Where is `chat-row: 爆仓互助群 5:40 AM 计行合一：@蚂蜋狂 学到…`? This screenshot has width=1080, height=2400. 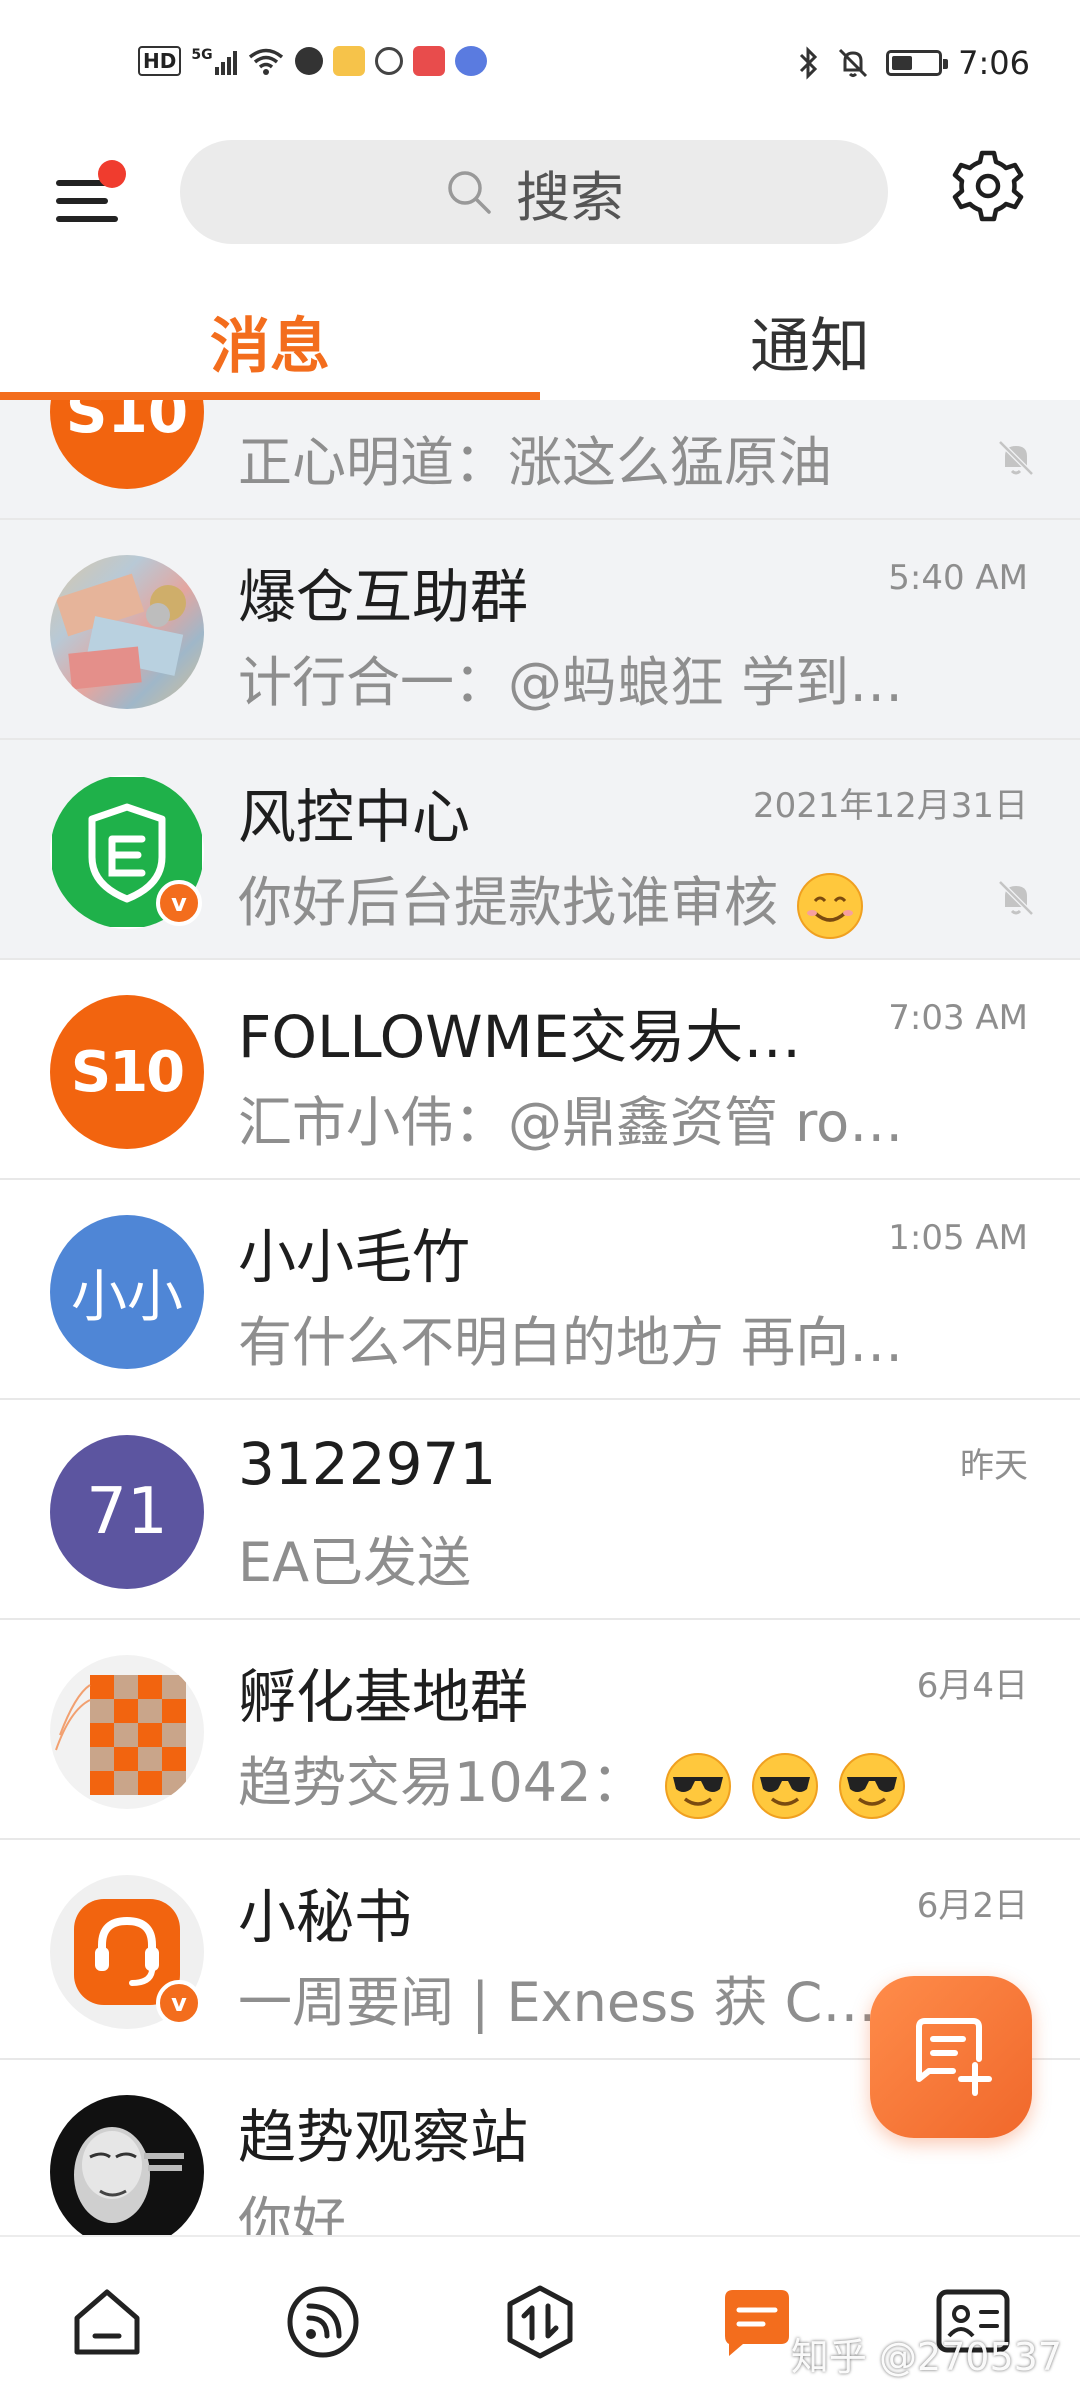
chat-row: 爆仓互助群 5:40 AM 计行合一：@蚂蜋狂 学到… is located at coordinates (540, 630).